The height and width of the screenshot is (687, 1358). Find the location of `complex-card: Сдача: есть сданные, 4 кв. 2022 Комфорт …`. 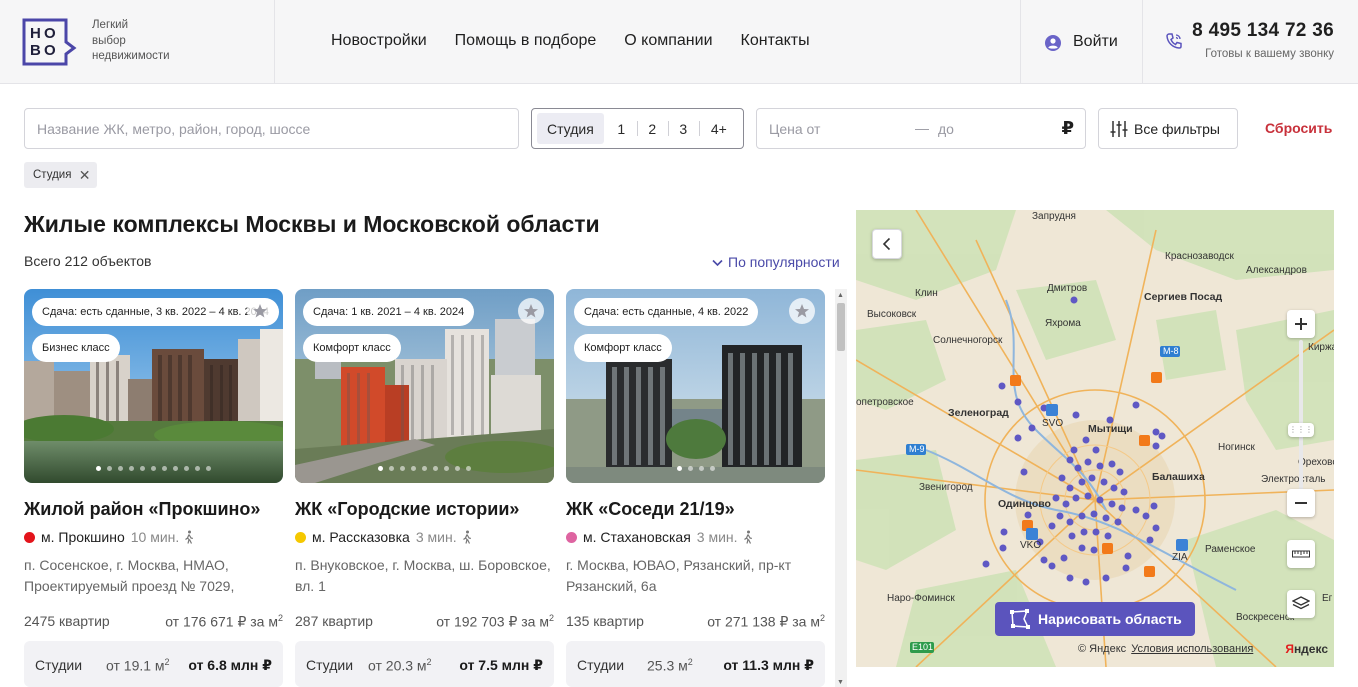

complex-card: Сдача: есть сданные, 4 кв. 2022 Комфорт … is located at coordinates (695, 488).